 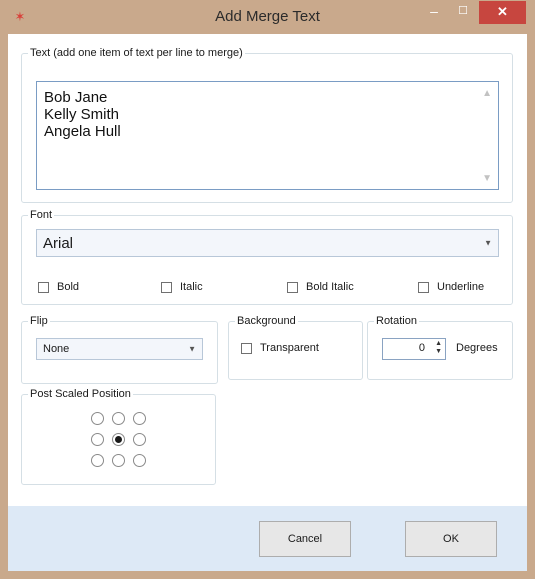 I want to click on spinner-arrows-icon: ▲ ▼, so click(x=438, y=348).